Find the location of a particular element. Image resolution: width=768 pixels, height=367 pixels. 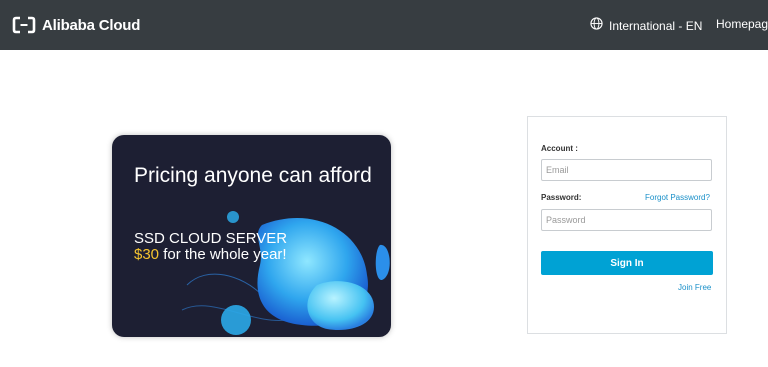

logo-text: Alibaba Cloud is located at coordinates (91, 25).